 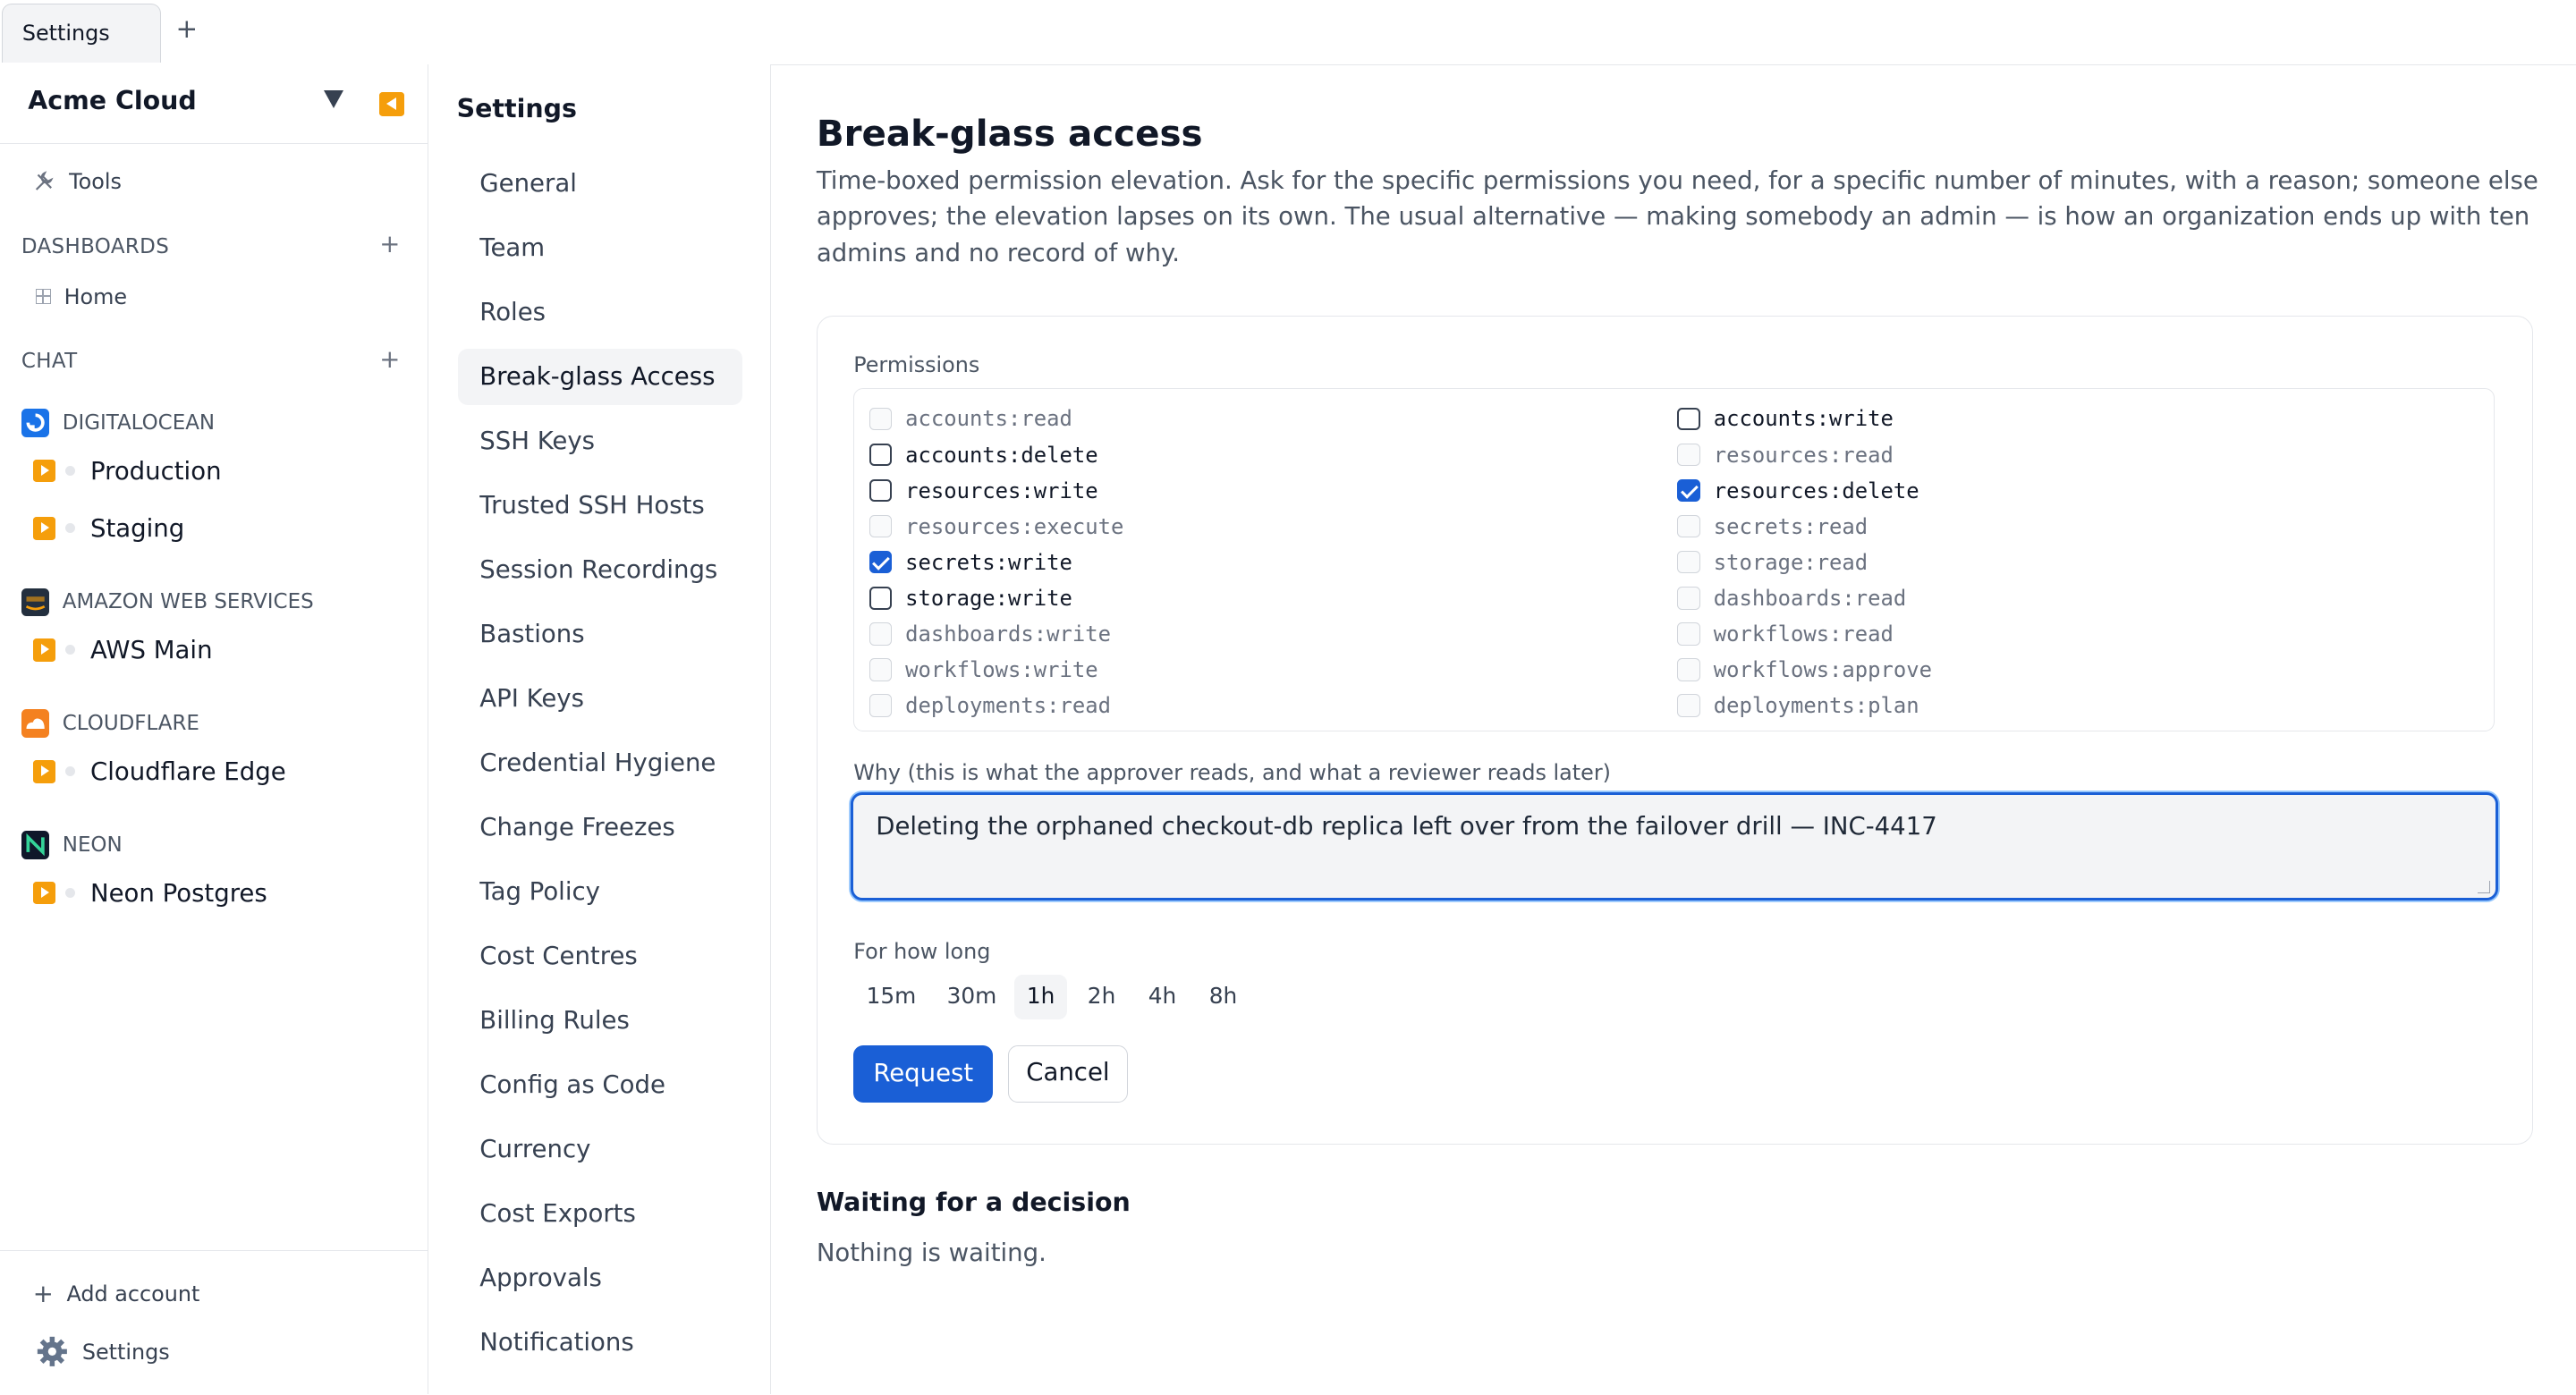 What do you see at coordinates (2484, 887) in the screenshot?
I see `resize-handle-icon` at bounding box center [2484, 887].